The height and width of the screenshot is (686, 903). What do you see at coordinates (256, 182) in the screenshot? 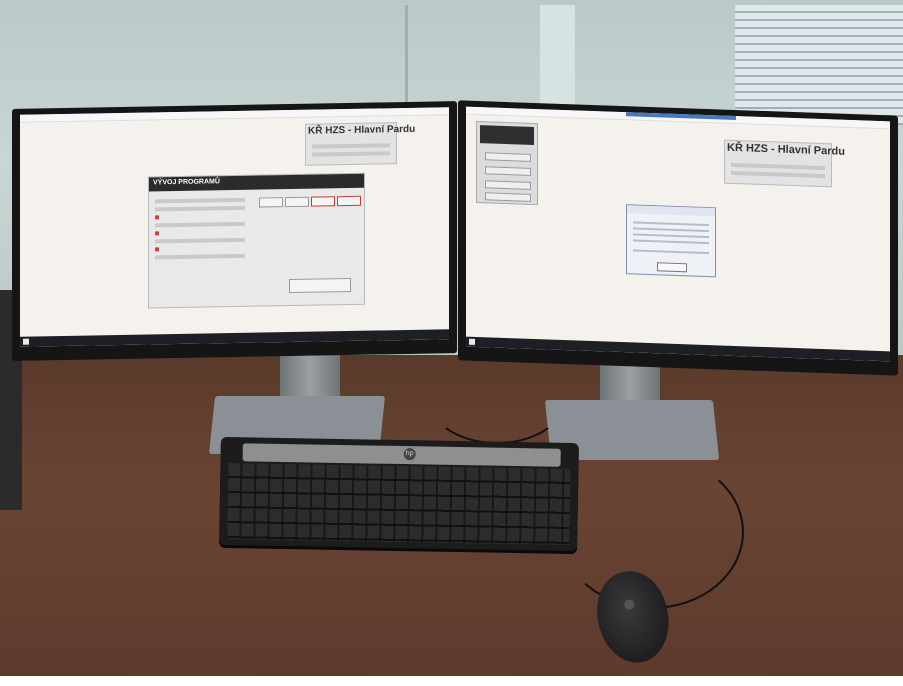
I see `left-app-header: VÝVOJ PROGRAMŮ` at bounding box center [256, 182].